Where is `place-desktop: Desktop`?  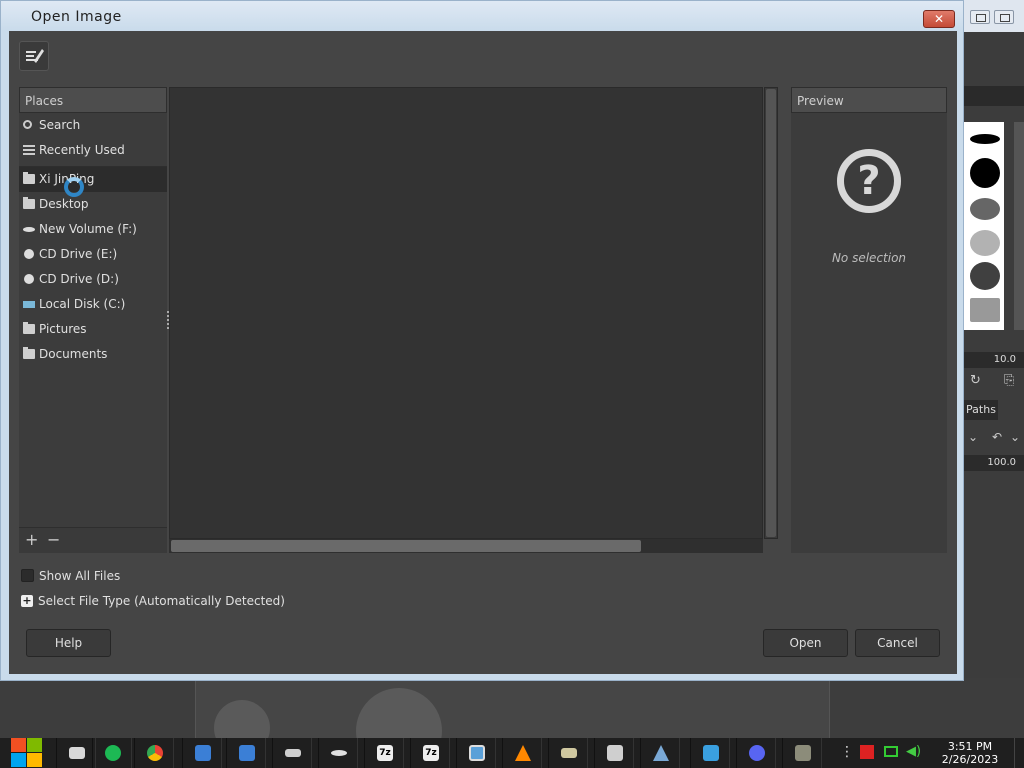
place-desktop: Desktop is located at coordinates (93, 204).